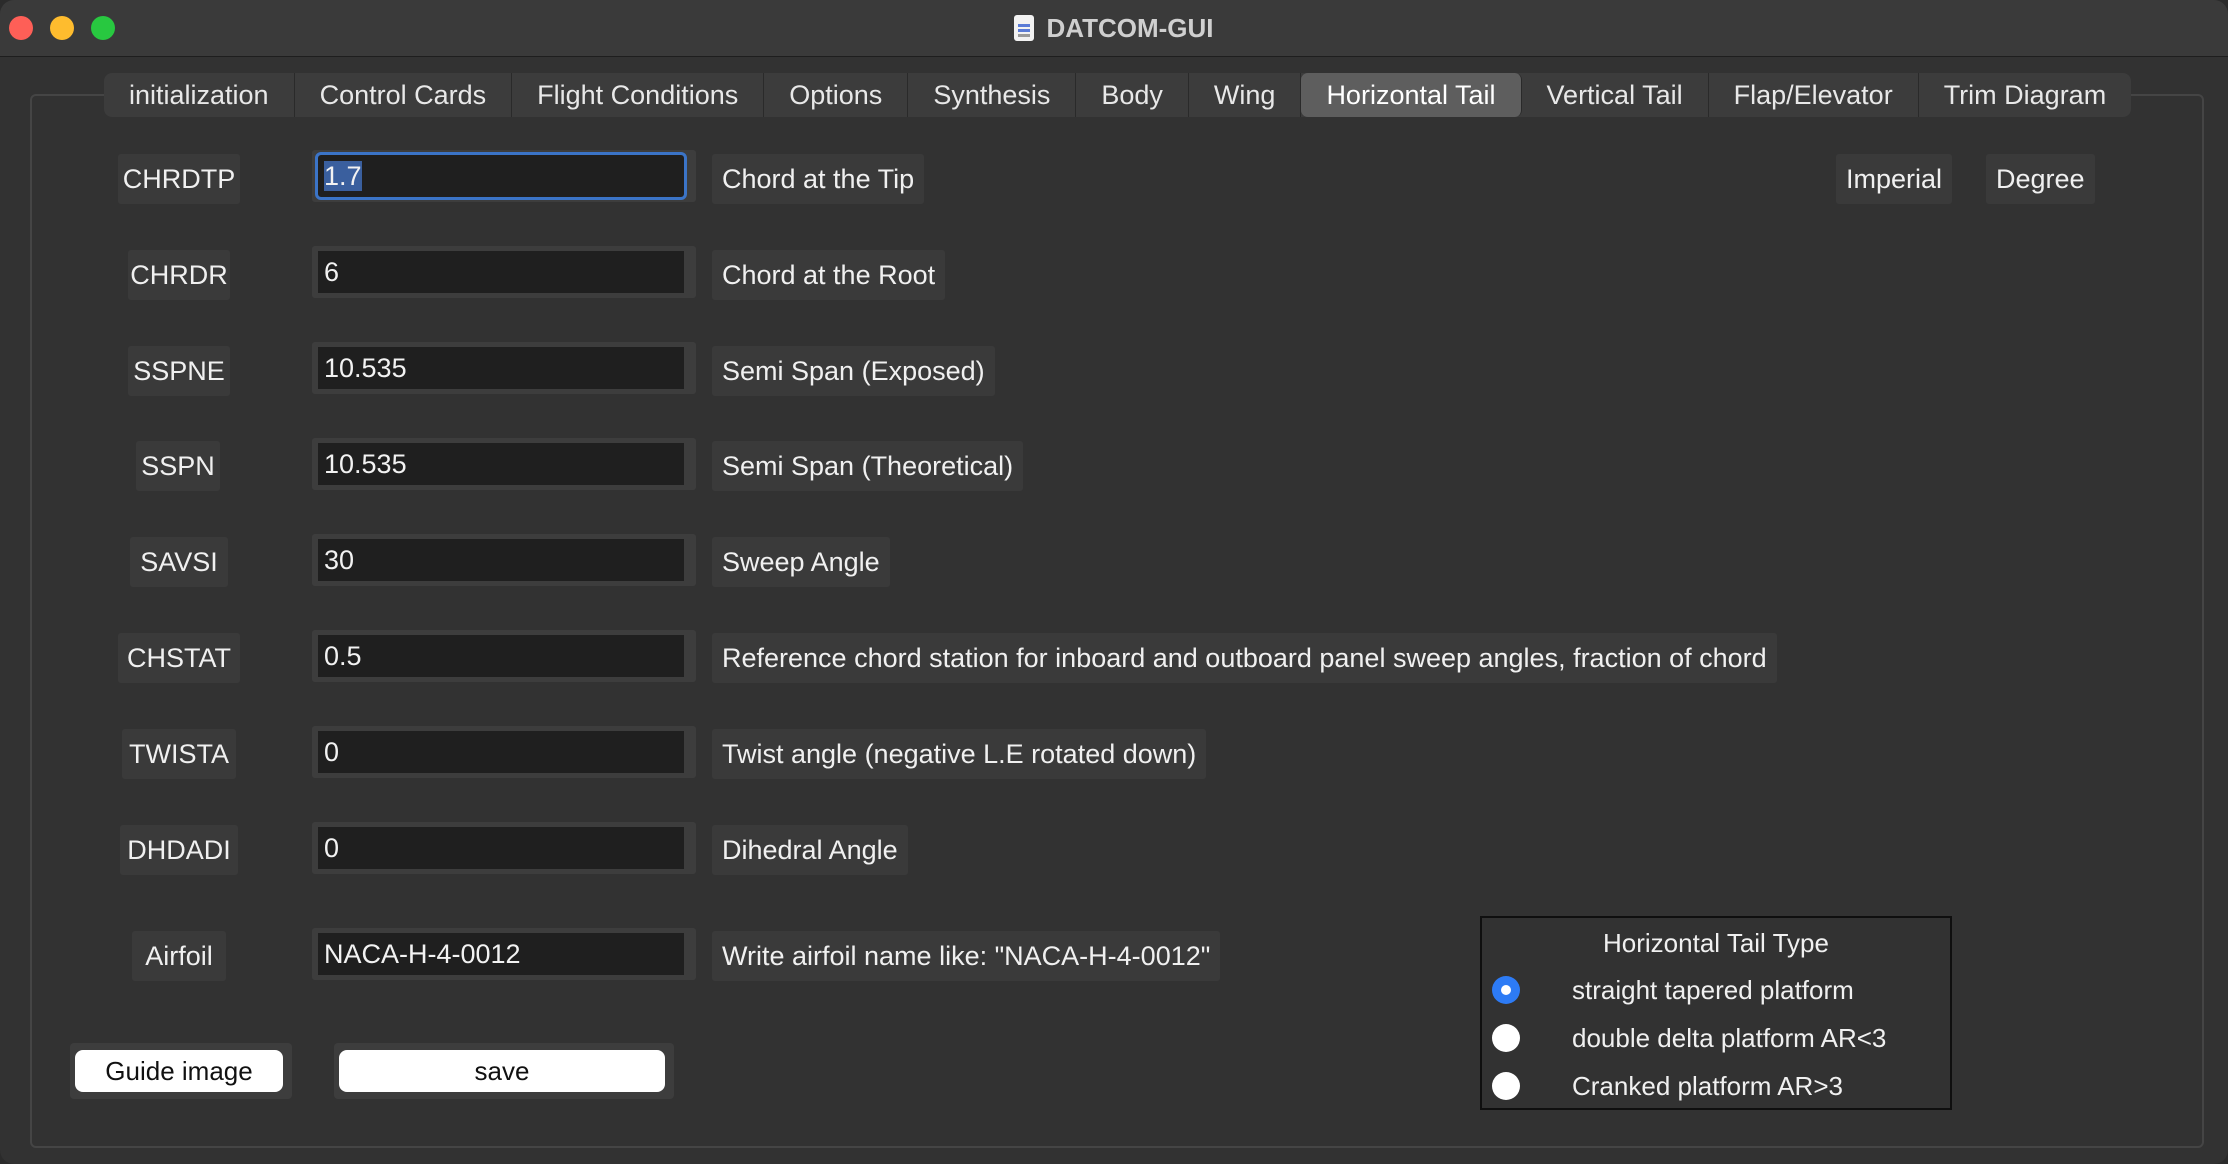  I want to click on unit-system-label: Imperial, so click(1894, 179).